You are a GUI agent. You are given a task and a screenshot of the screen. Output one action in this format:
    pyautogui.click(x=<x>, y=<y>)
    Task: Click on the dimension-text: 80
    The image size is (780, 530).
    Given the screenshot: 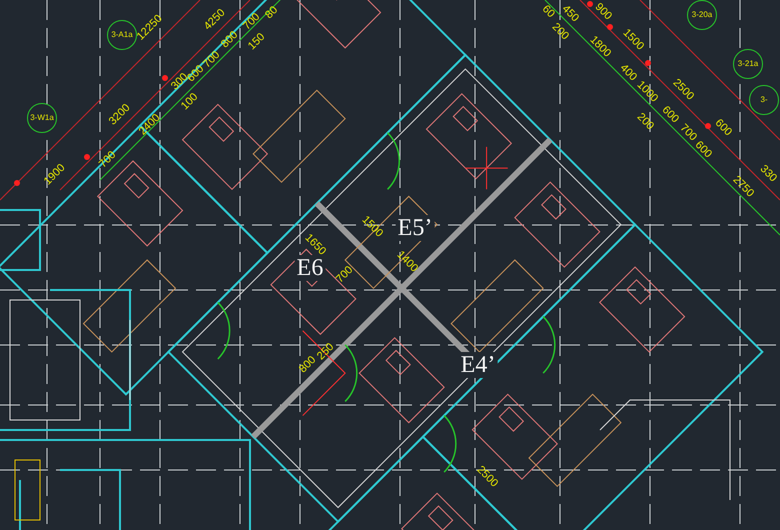 What is the action you would take?
    pyautogui.click(x=272, y=13)
    